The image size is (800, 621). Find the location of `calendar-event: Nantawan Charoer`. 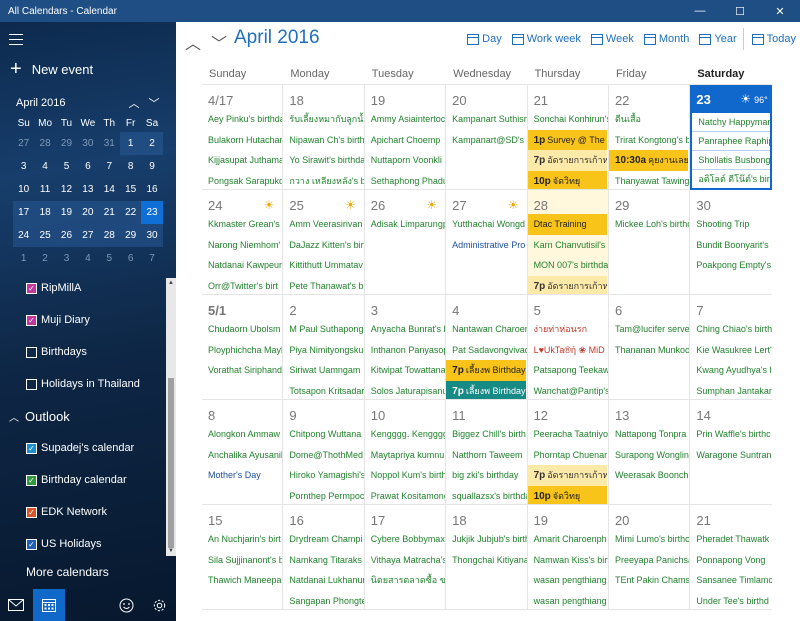

calendar-event: Nantawan Charoer is located at coordinates (486, 329).